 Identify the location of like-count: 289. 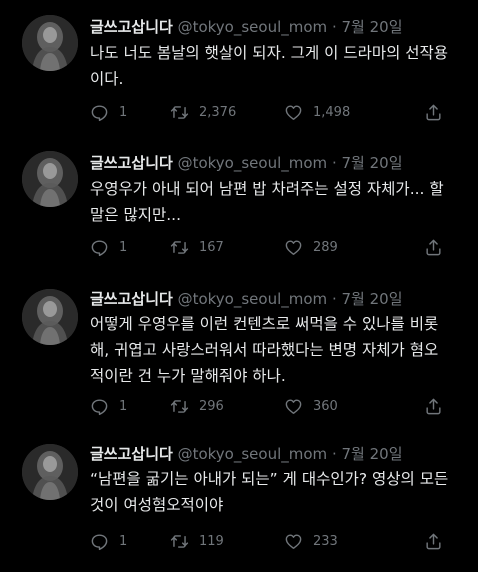
(325, 247).